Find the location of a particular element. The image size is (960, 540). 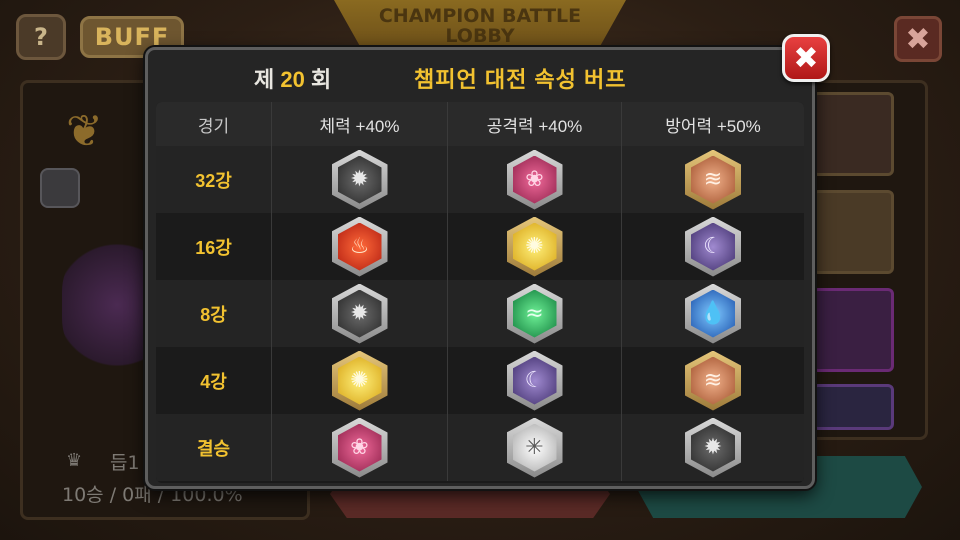

stage-label: 8강 is located at coordinates (213, 314).